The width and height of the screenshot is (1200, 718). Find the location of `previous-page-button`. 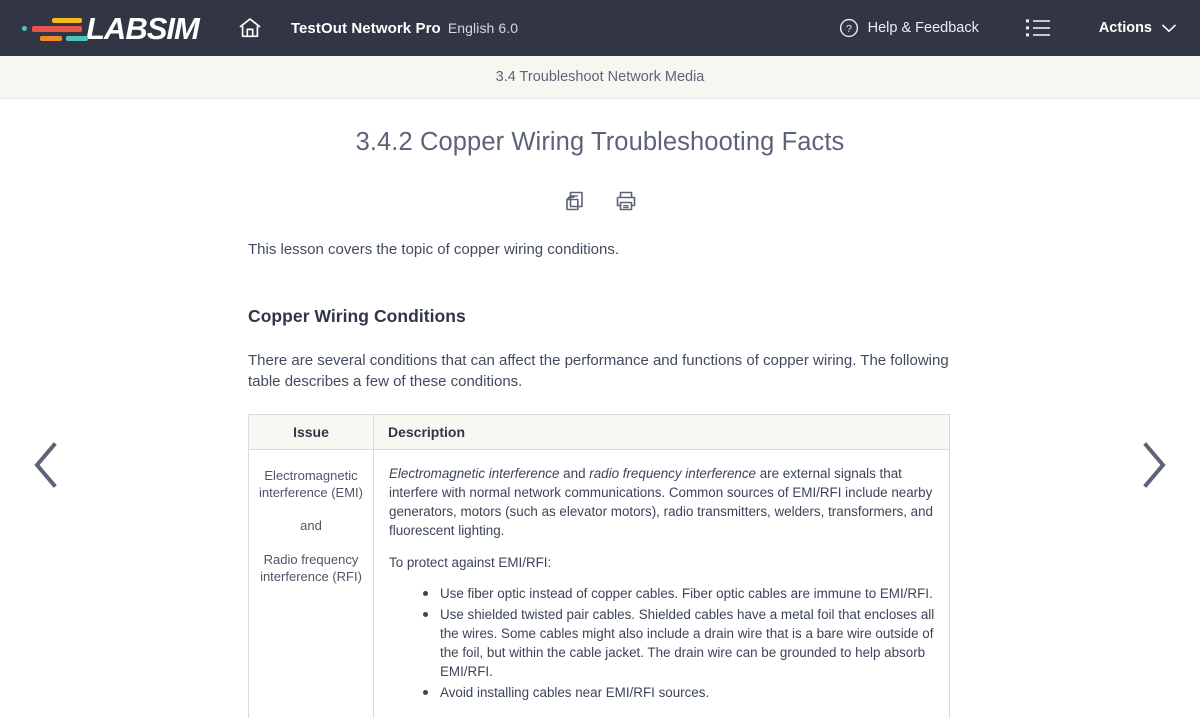

previous-page-button is located at coordinates (46, 465).